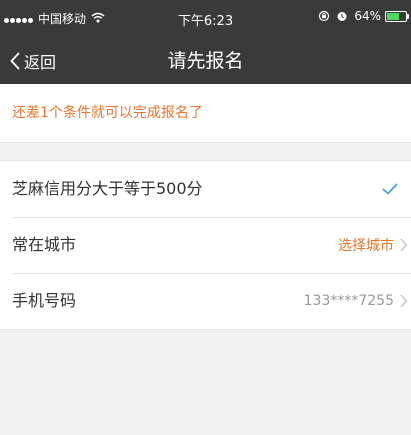  What do you see at coordinates (366, 245) in the screenshot?
I see `select-city-link: 选择城市` at bounding box center [366, 245].